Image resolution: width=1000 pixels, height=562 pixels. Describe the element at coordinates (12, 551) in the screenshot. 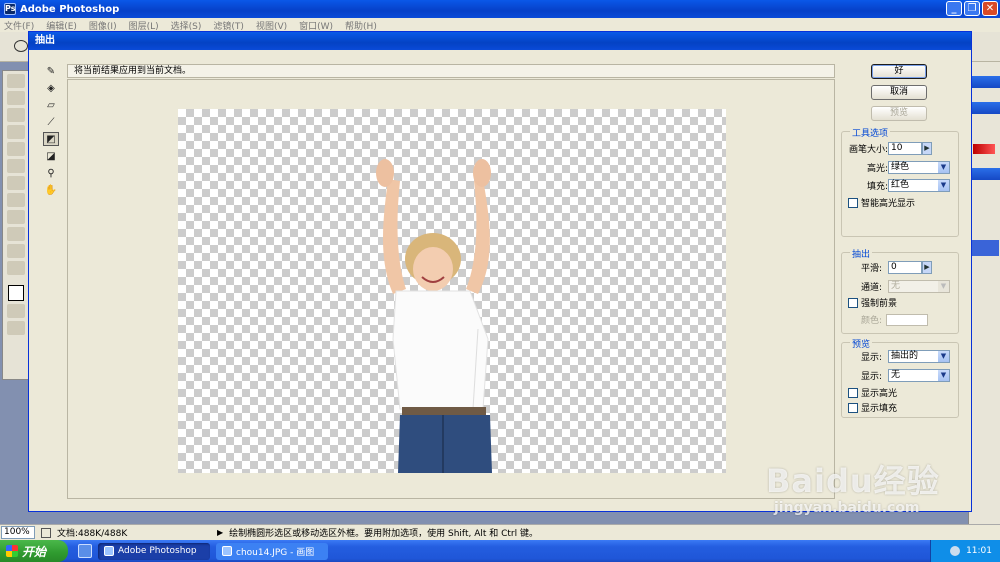

I see `windows-logo-icon` at that location.